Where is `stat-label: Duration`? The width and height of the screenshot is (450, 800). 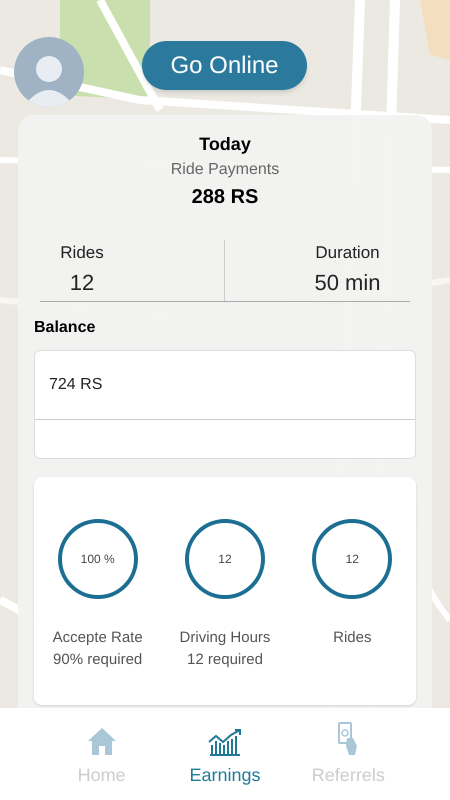
stat-label: Duration is located at coordinates (347, 253).